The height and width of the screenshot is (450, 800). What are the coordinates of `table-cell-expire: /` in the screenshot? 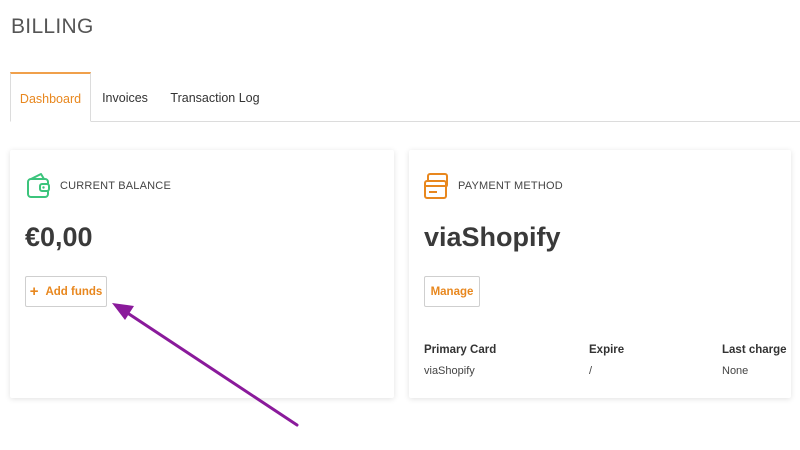 It's located at (591, 371).